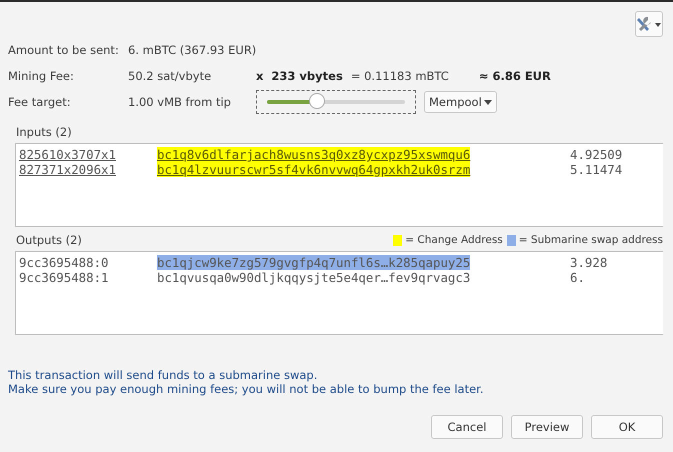 The height and width of the screenshot is (452, 673). What do you see at coordinates (260, 76) in the screenshot?
I see `multiply-sign: x` at bounding box center [260, 76].